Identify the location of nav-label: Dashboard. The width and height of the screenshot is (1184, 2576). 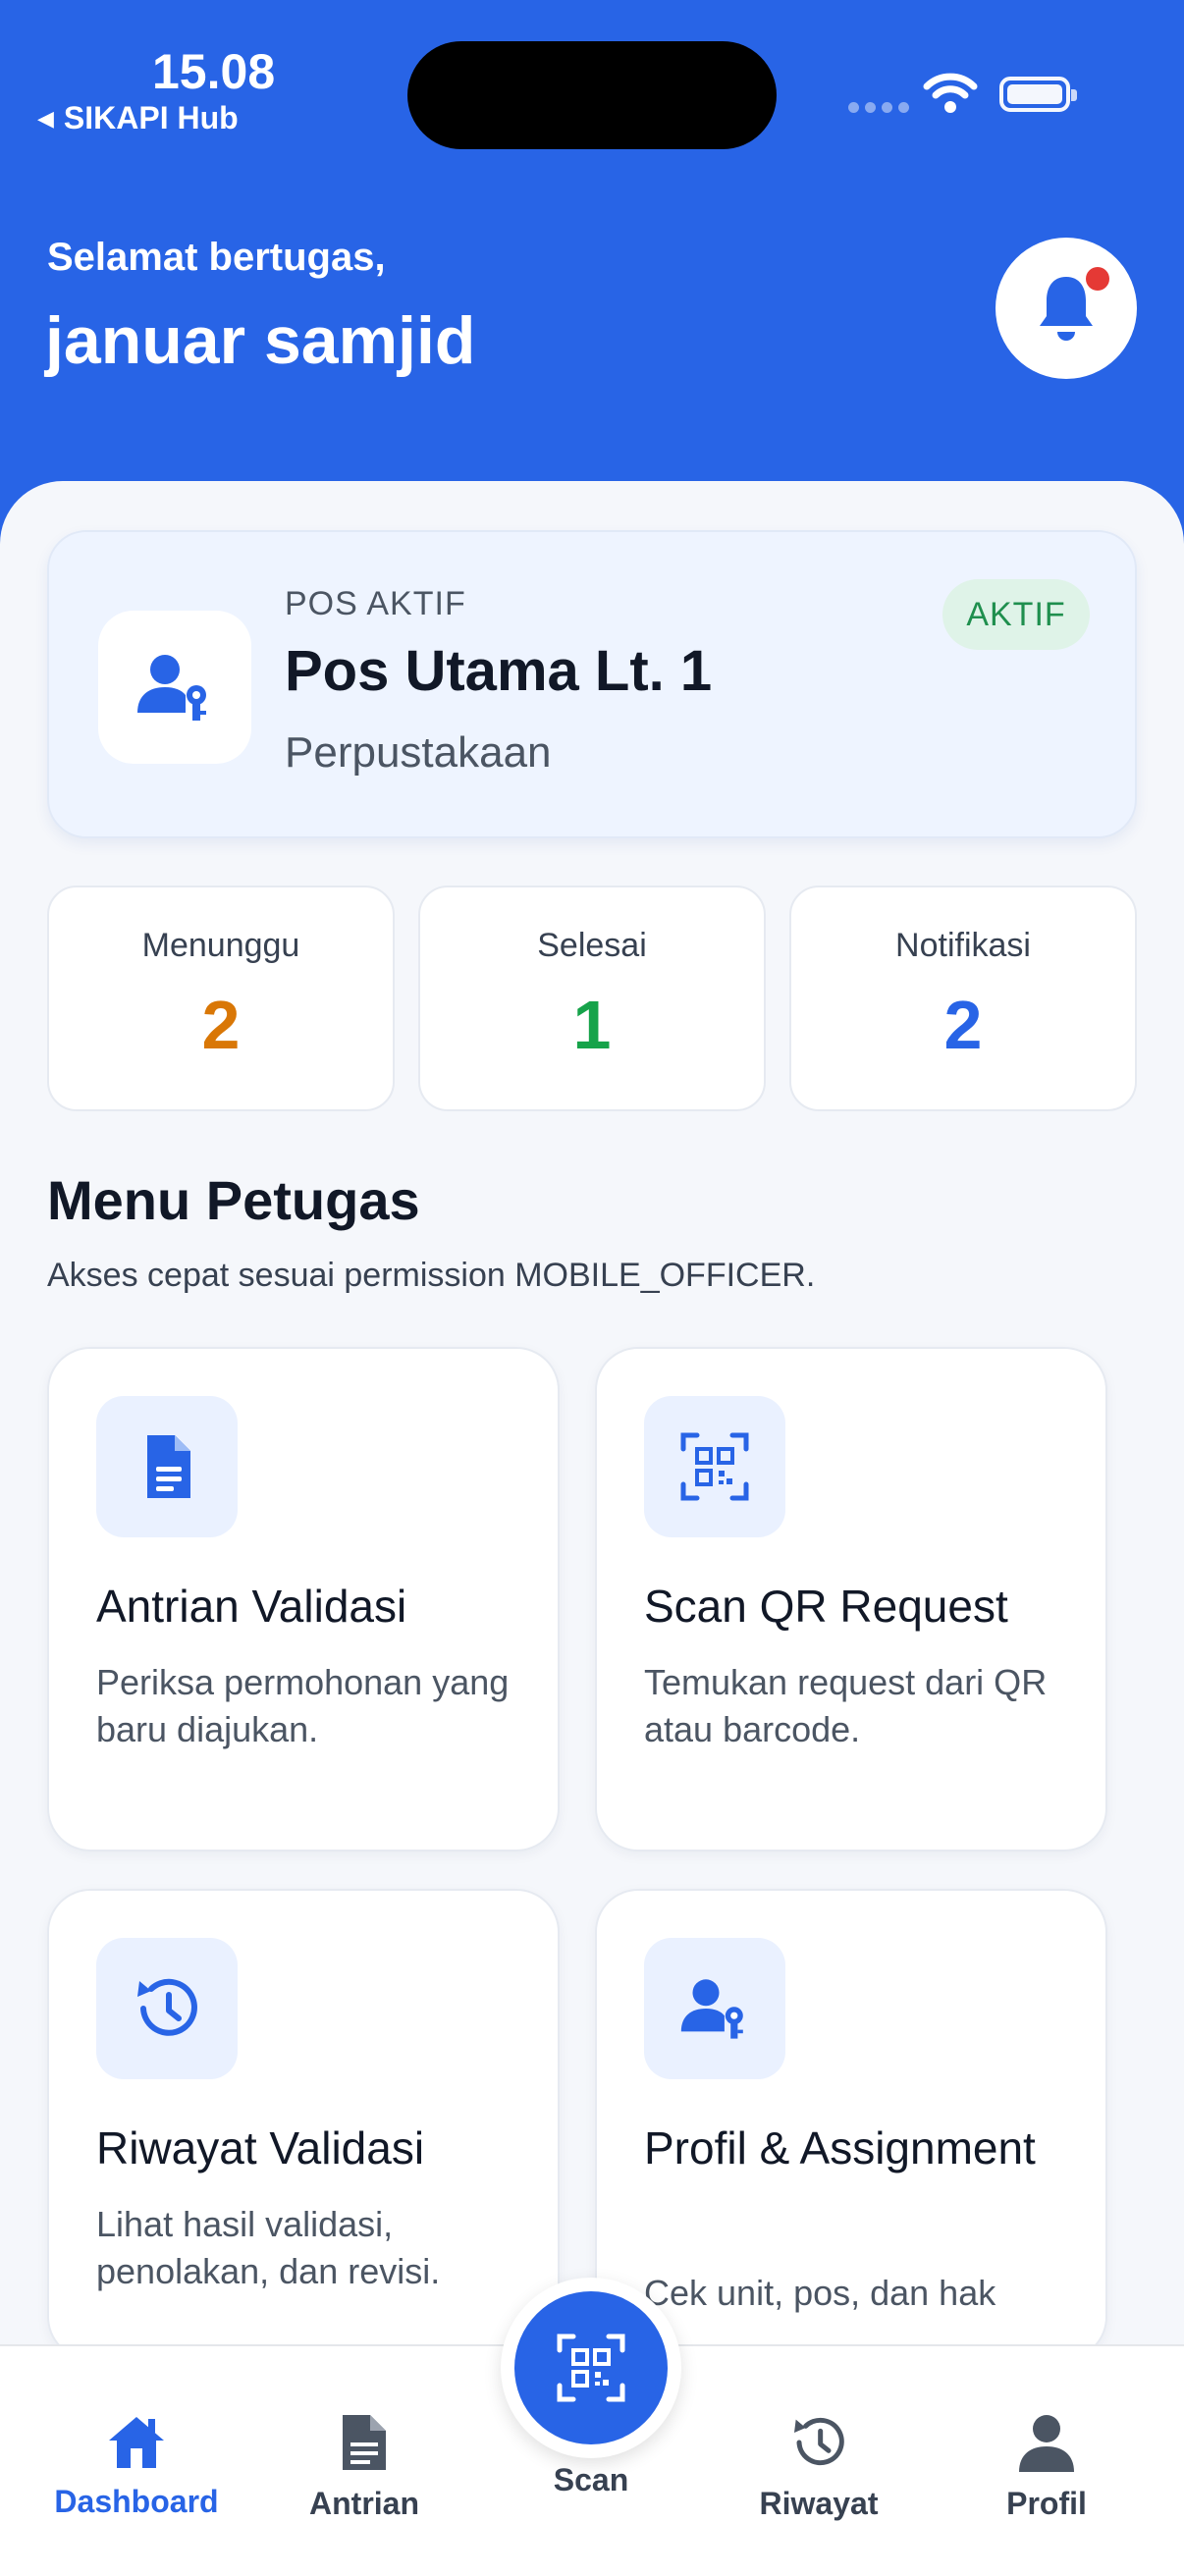
(136, 2501).